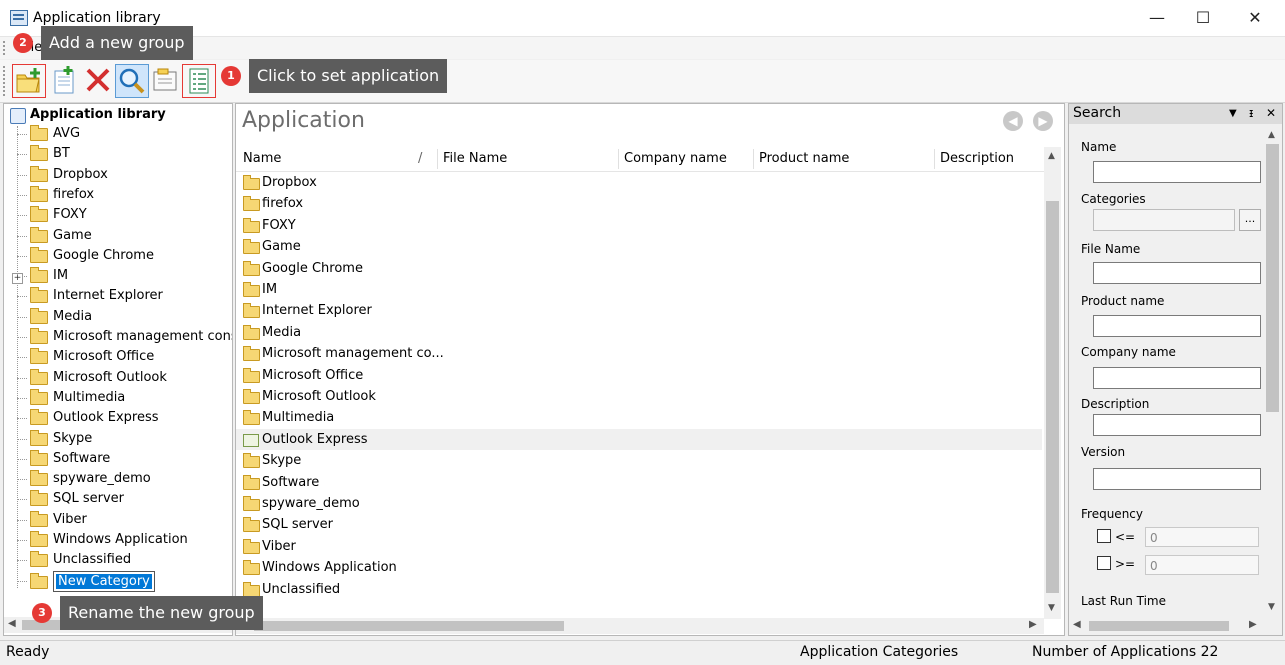 The image size is (1285, 665). I want to click on back-button: ◀, so click(1013, 121).